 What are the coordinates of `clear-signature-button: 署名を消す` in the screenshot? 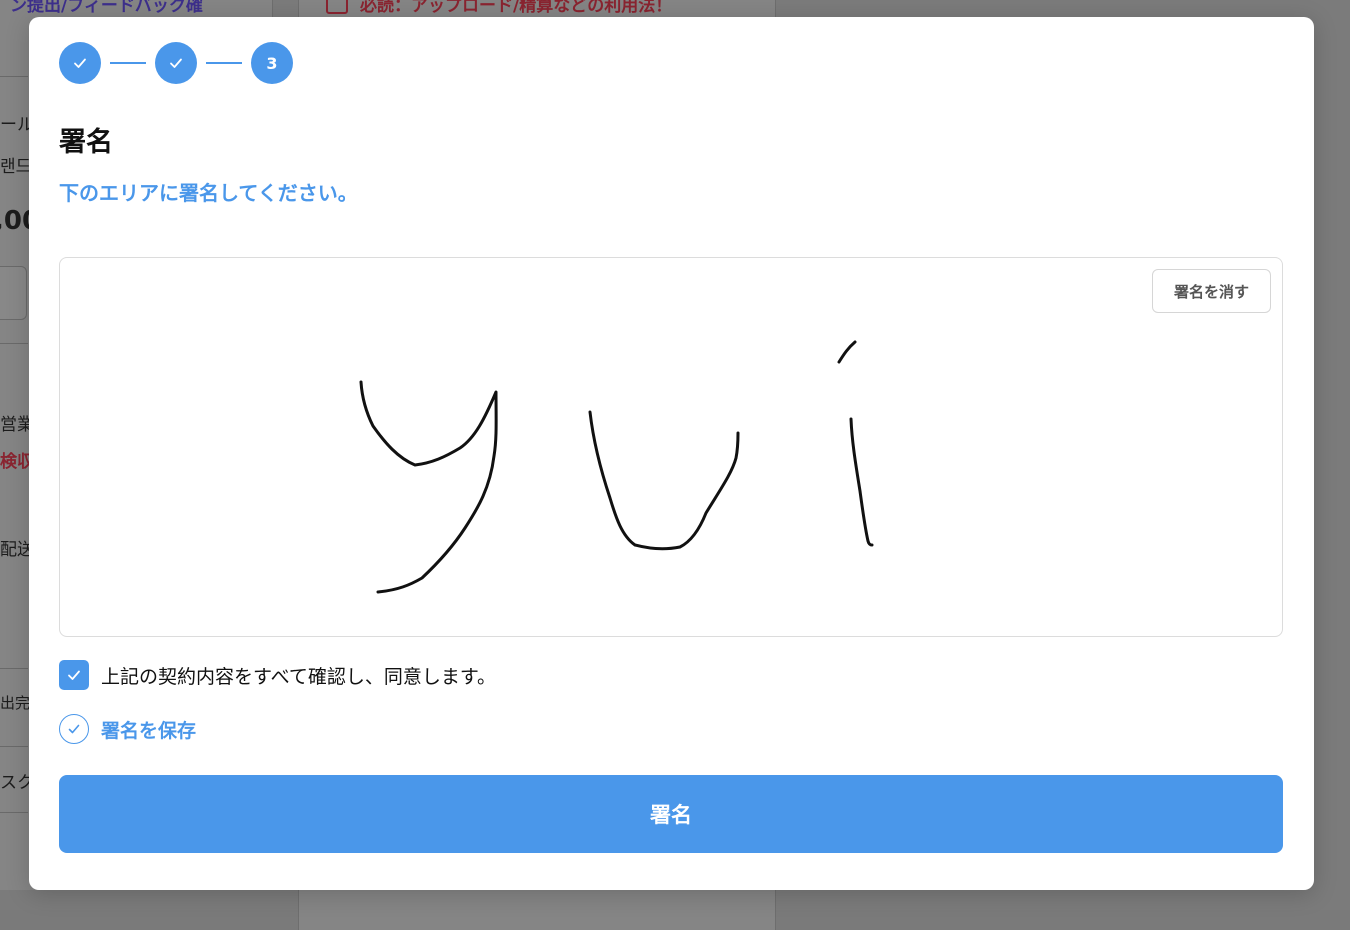 It's located at (1211, 291).